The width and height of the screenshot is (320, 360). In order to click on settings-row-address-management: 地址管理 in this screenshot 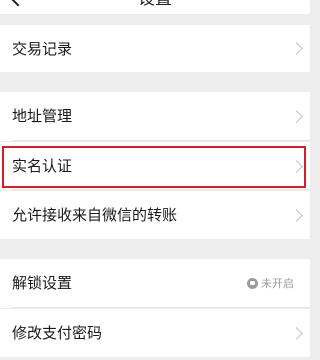, I will do `click(155, 116)`.